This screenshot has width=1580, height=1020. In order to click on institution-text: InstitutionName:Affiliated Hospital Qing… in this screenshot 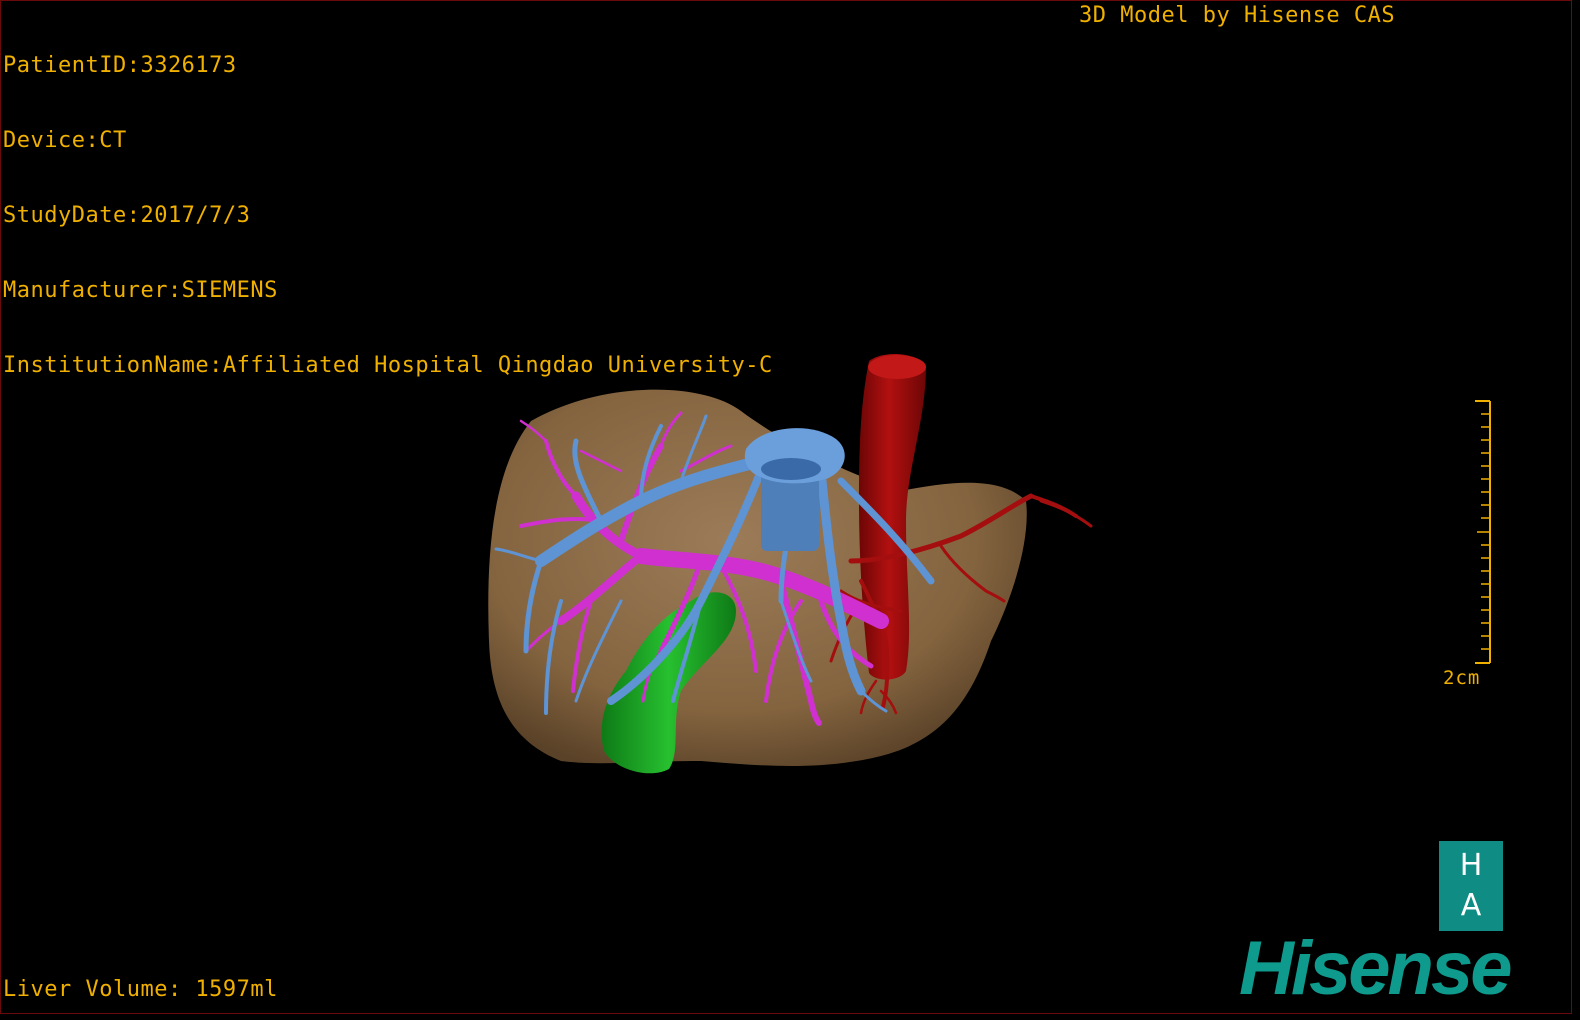, I will do `click(388, 365)`.